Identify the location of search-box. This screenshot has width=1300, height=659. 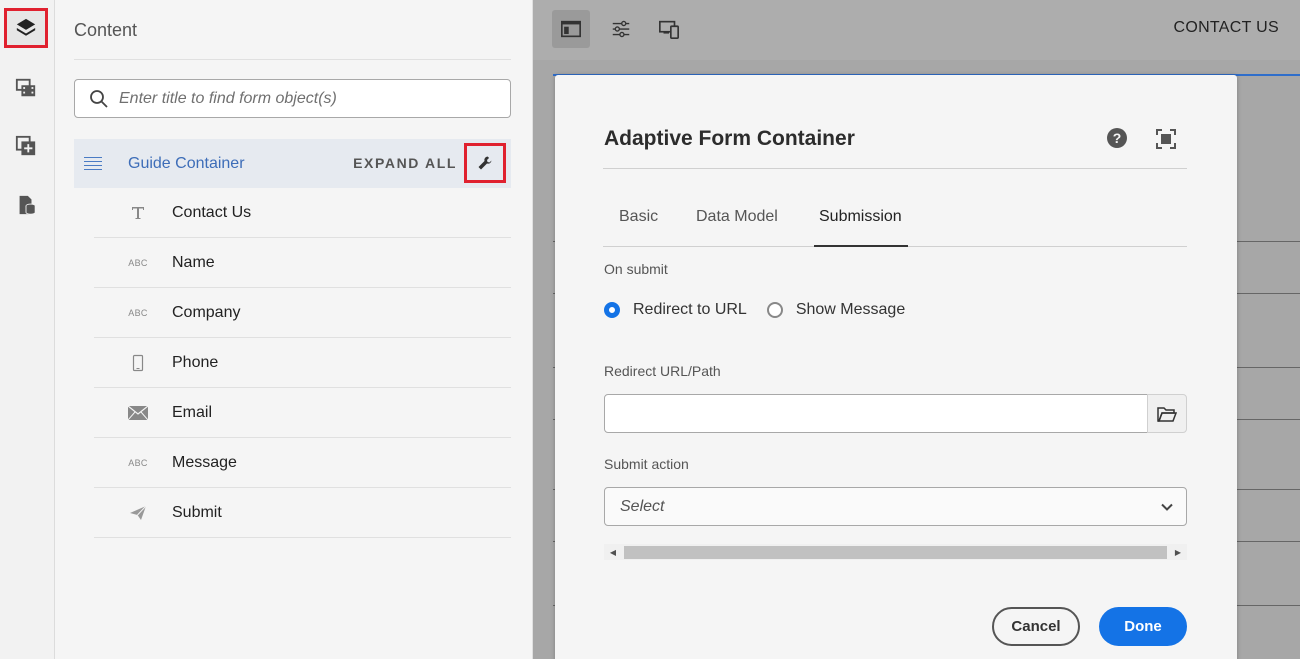
(292, 98).